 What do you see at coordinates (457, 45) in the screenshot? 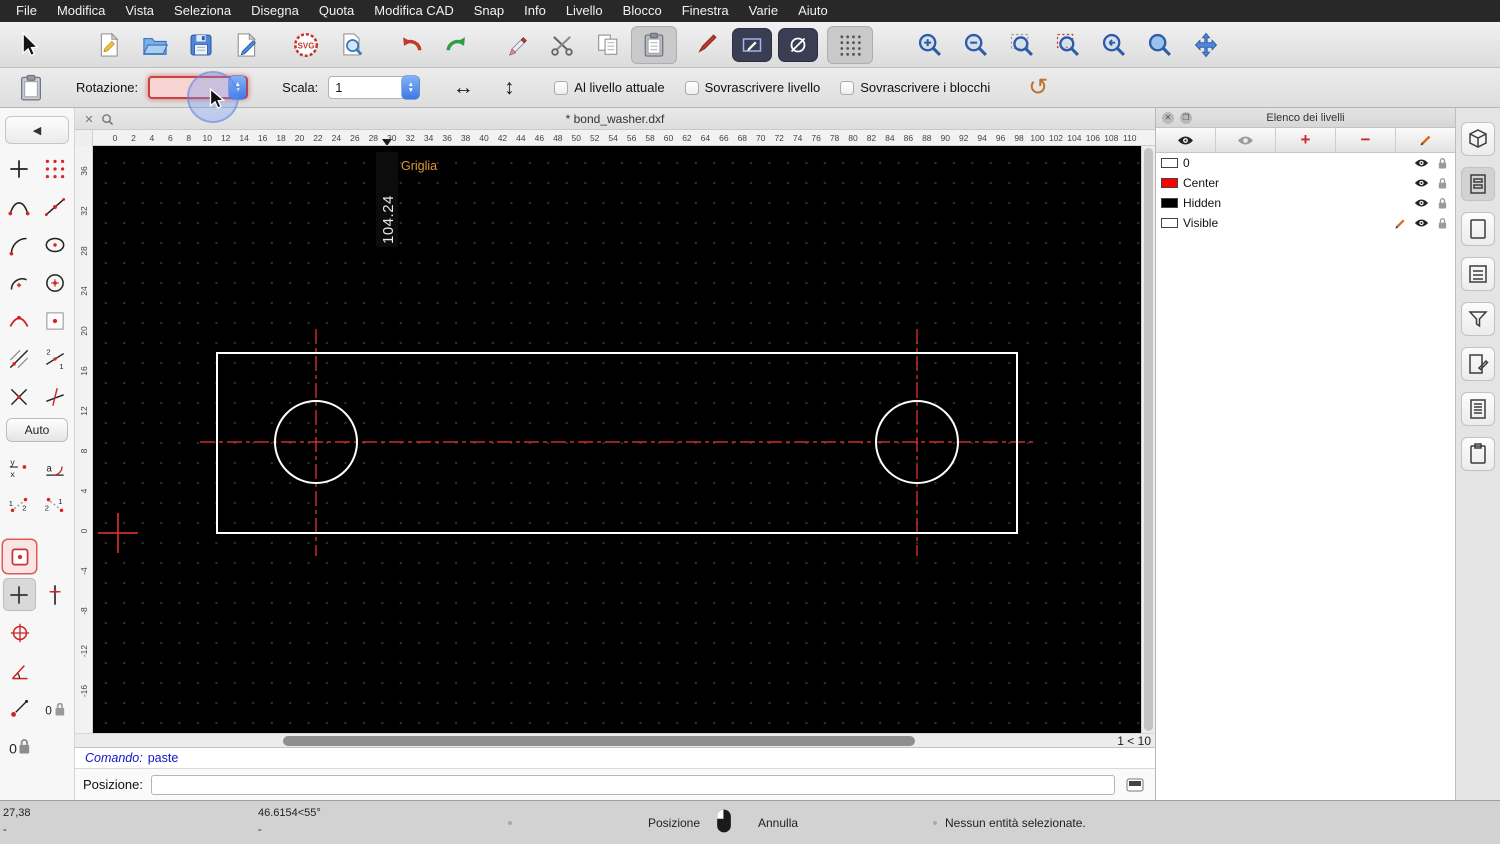
I see `redo-button` at bounding box center [457, 45].